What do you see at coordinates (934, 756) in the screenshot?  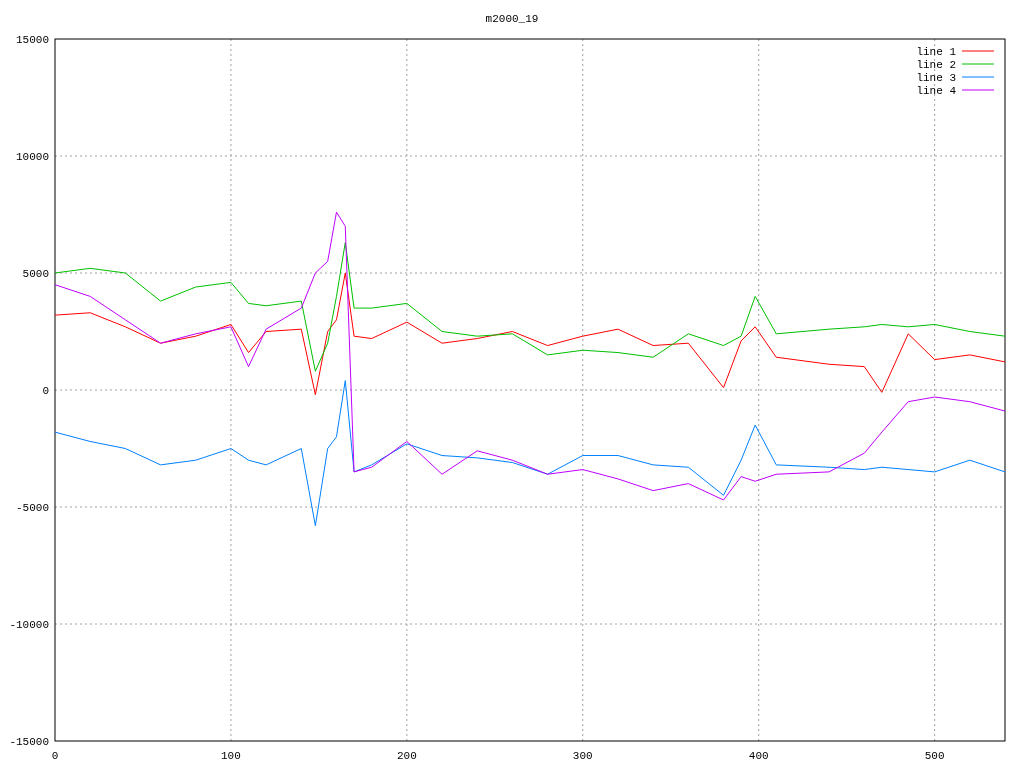 I see `x-tick-label: 500` at bounding box center [934, 756].